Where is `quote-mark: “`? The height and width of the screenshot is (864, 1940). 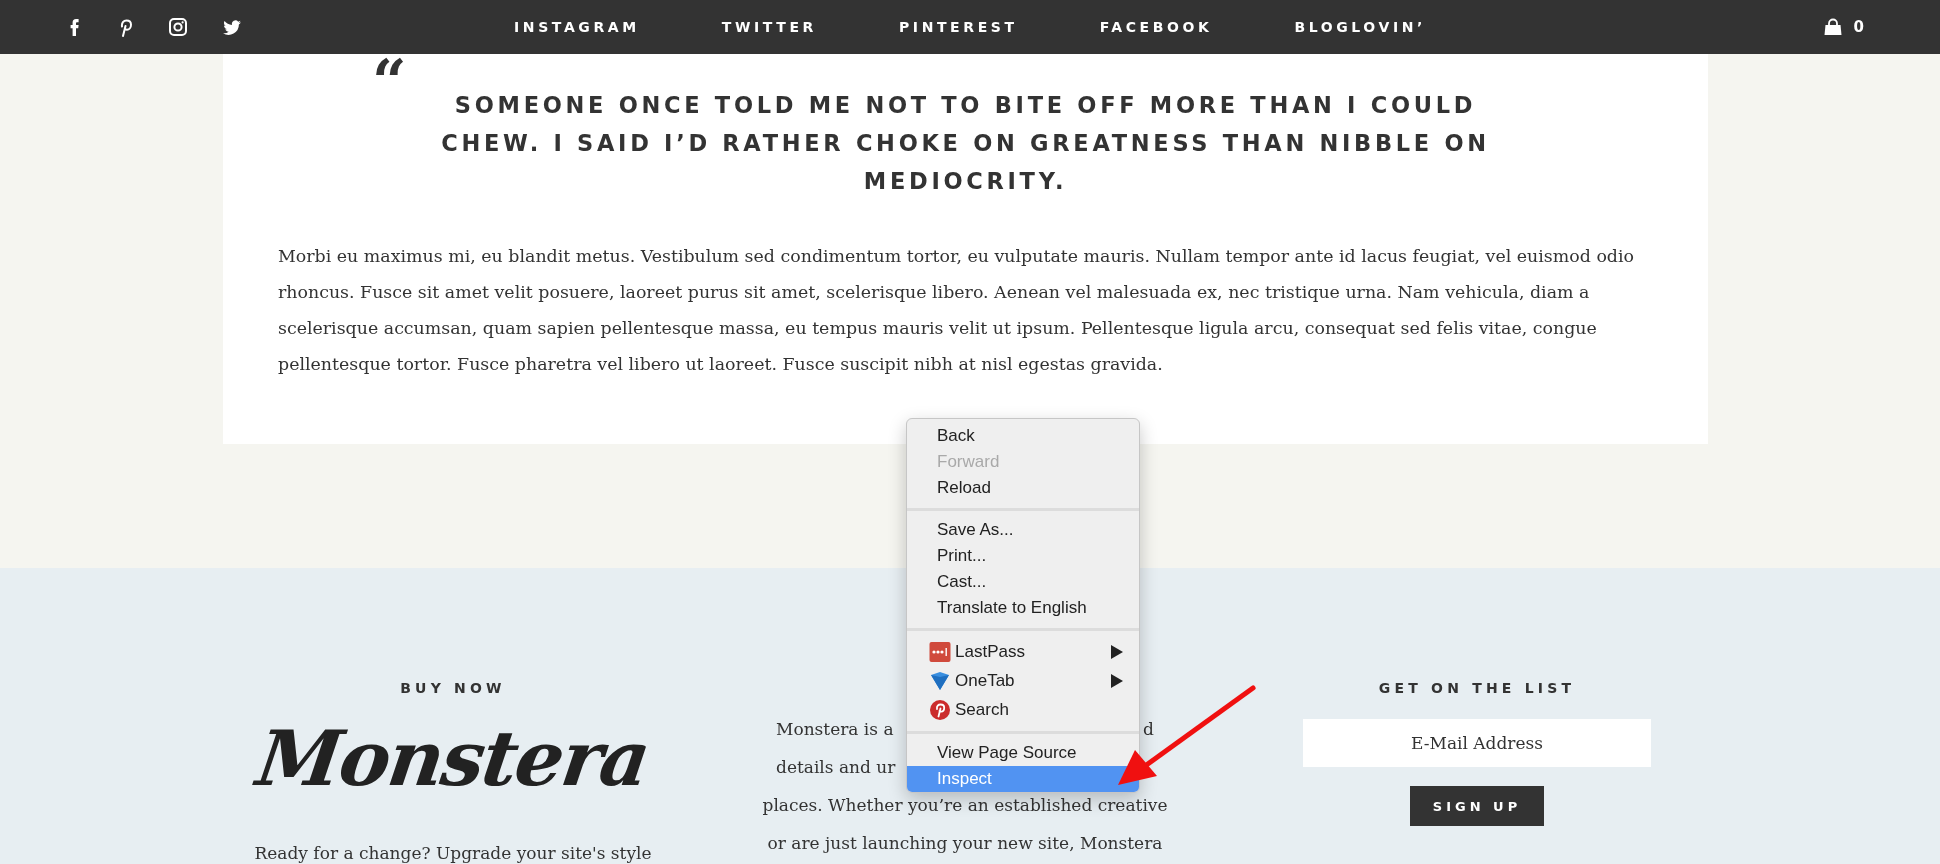
quote-mark: “ is located at coordinates (389, 77).